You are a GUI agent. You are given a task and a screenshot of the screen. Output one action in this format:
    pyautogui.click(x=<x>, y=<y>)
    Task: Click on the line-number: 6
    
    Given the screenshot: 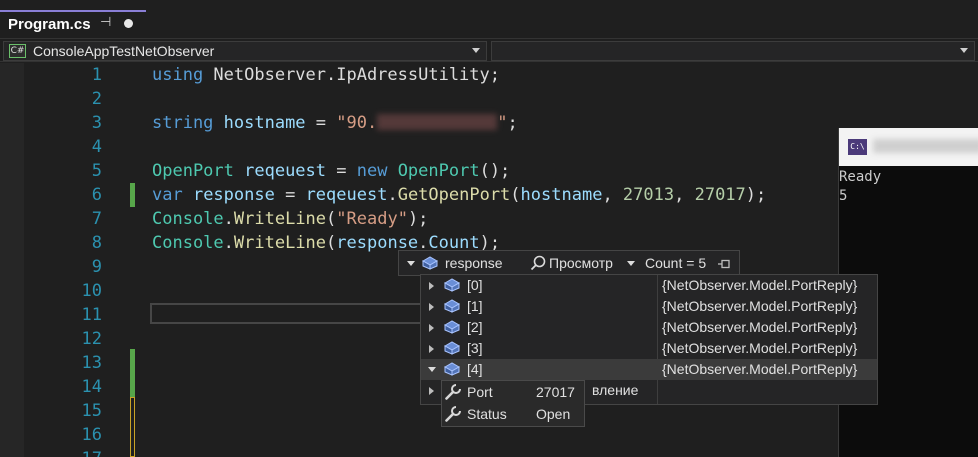 What is the action you would take?
    pyautogui.click(x=96, y=195)
    